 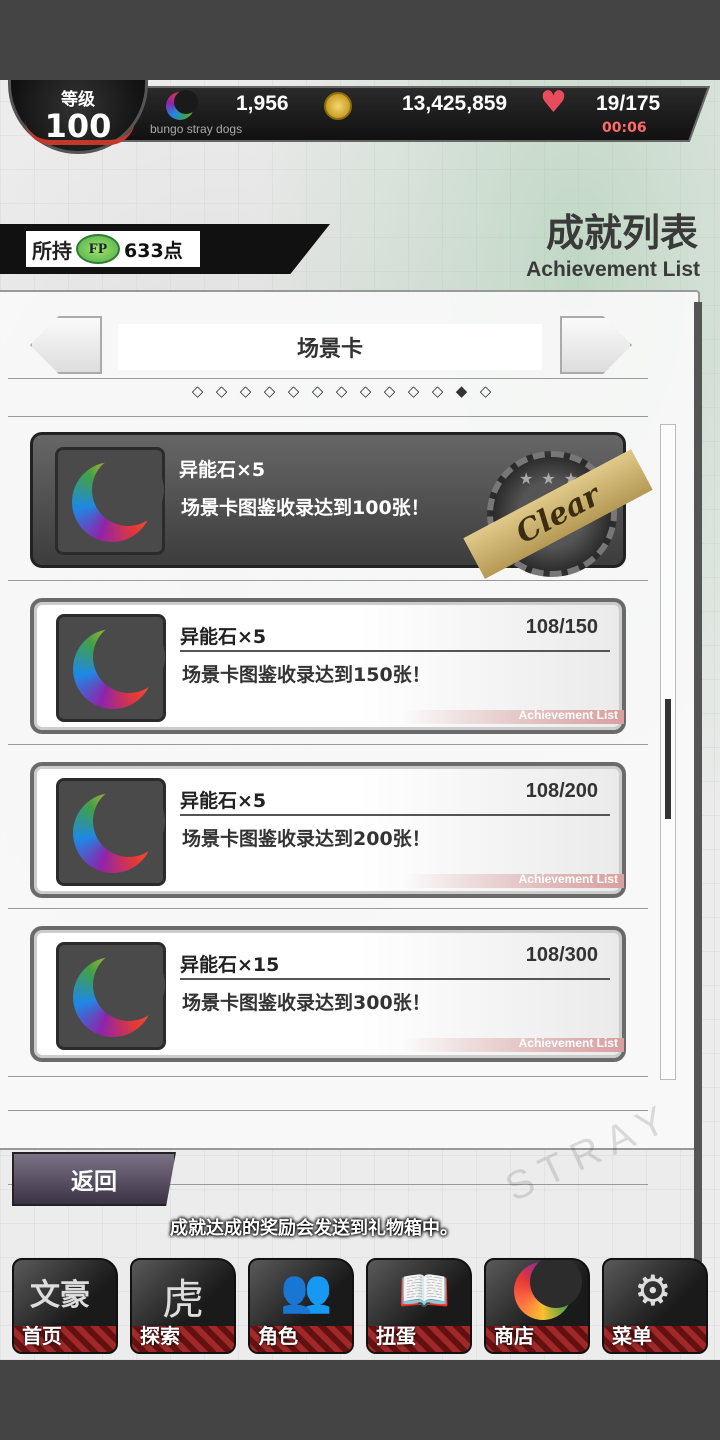 I want to click on game-subtitle: bungo stray dogs, so click(x=196, y=129).